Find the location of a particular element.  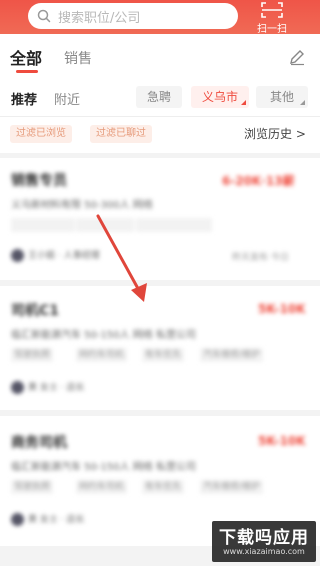

tab-all: 全部 is located at coordinates (26, 57).